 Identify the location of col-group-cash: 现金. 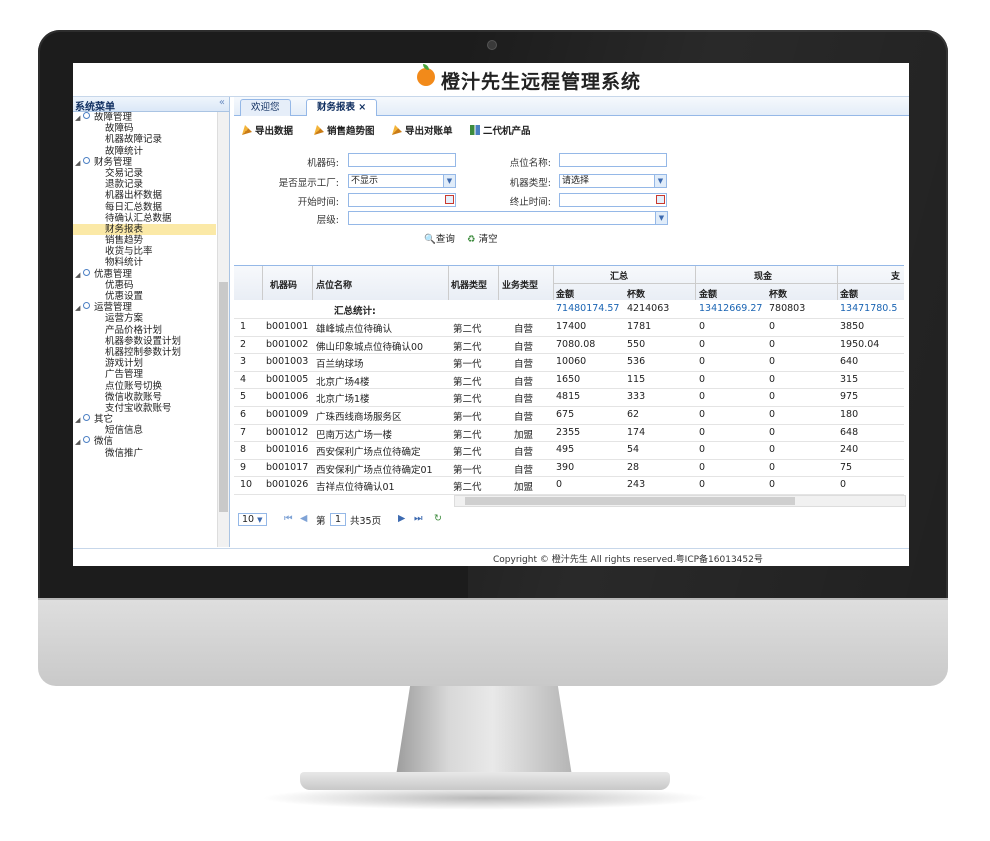
(763, 277).